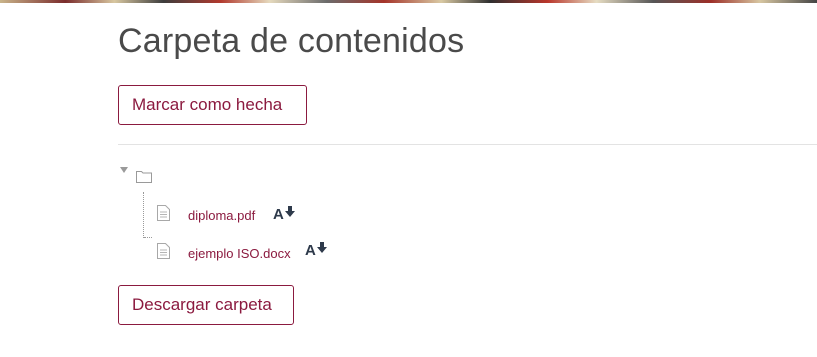 This screenshot has width=817, height=357. Describe the element at coordinates (212, 105) in the screenshot. I see `mark-done-button: Marcar como hecha` at that location.